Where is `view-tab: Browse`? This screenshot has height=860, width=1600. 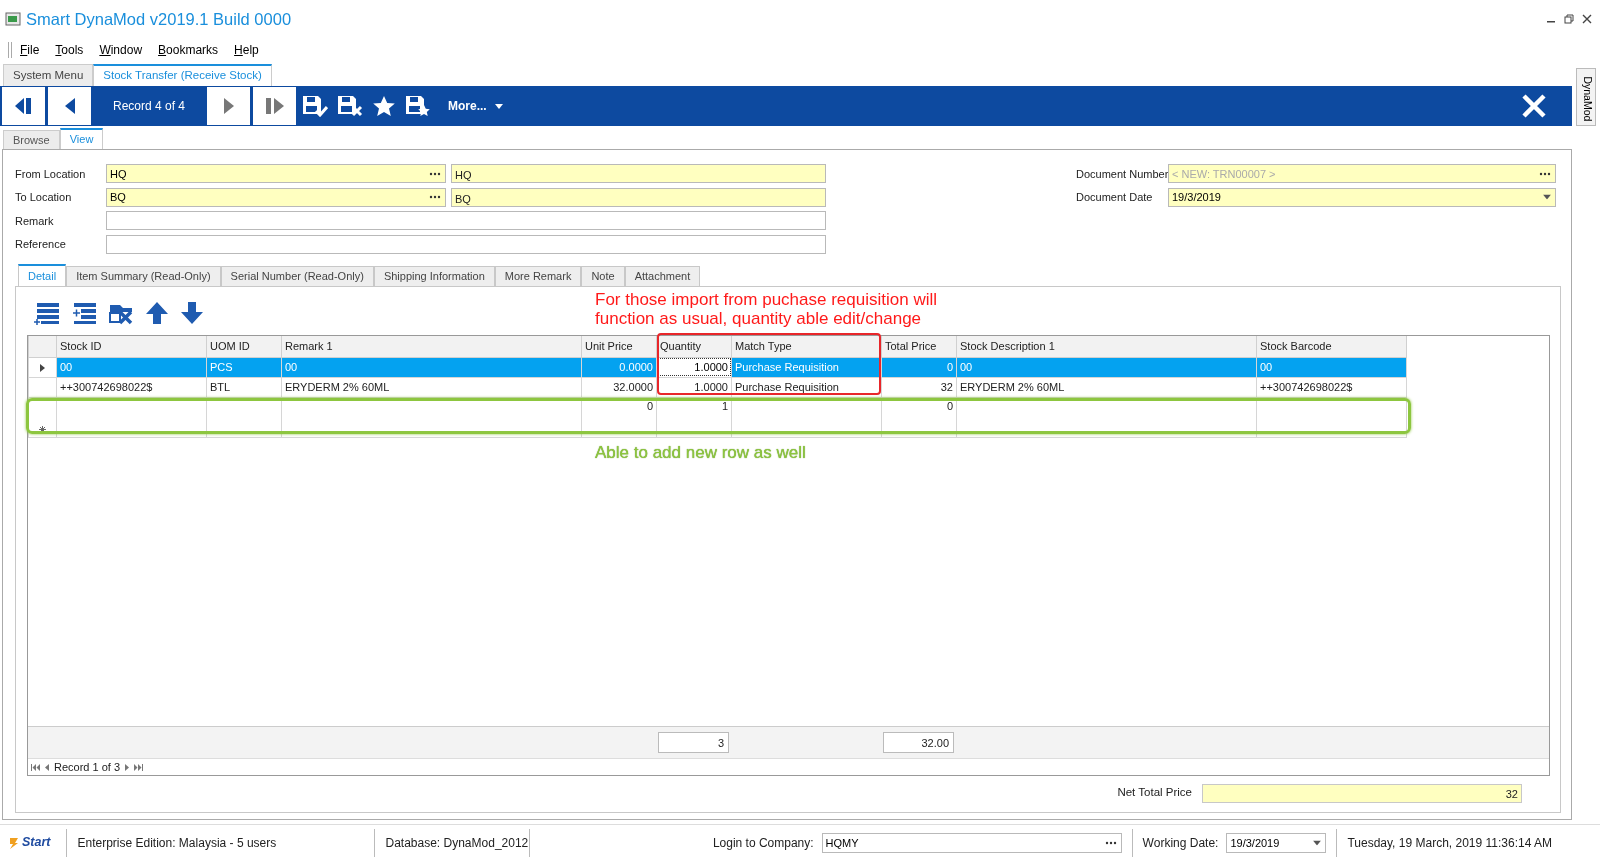
view-tab: Browse is located at coordinates (31, 139).